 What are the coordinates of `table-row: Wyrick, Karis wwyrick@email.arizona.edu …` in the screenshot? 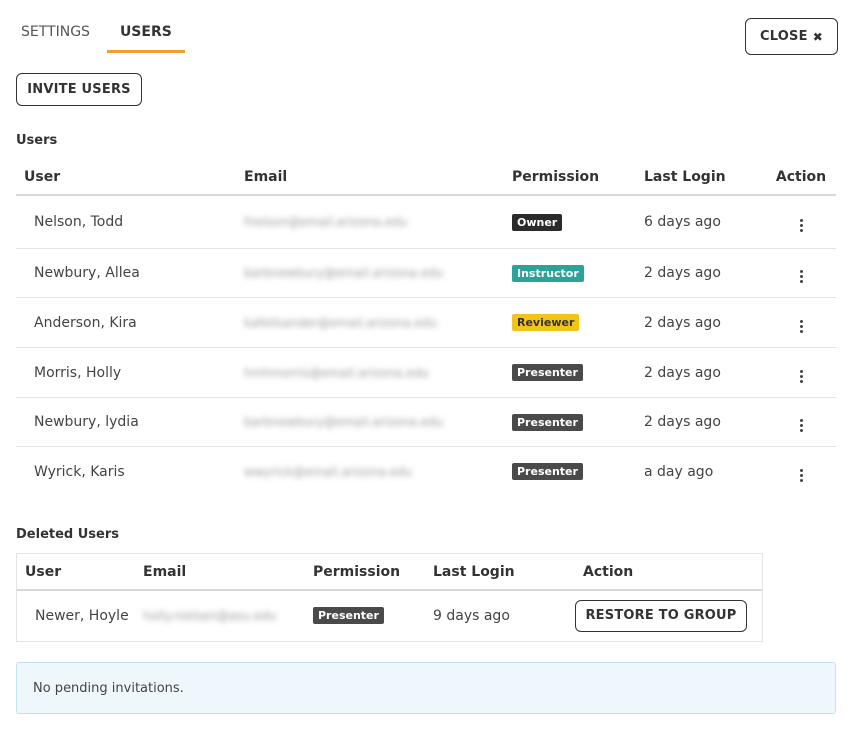 It's located at (426, 471).